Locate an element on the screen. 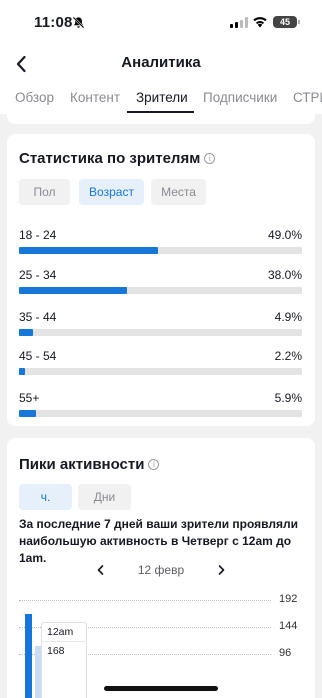 This screenshot has width=322, height=698. viewer-stats-title-text: Статистика по зрителям is located at coordinates (110, 158).